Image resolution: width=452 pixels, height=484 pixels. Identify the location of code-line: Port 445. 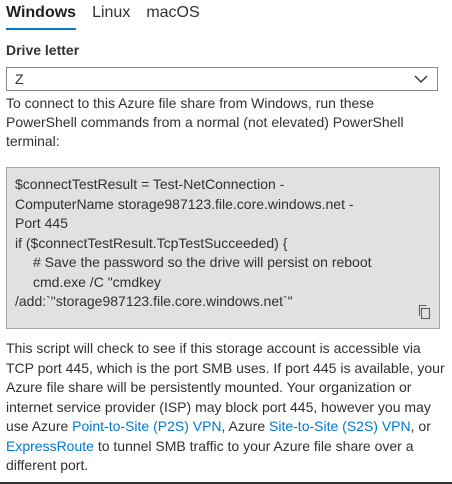
(41, 223).